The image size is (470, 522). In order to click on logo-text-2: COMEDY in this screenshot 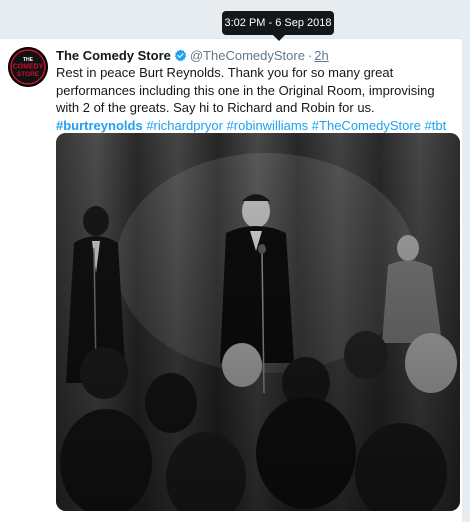, I will do `click(28, 67)`.